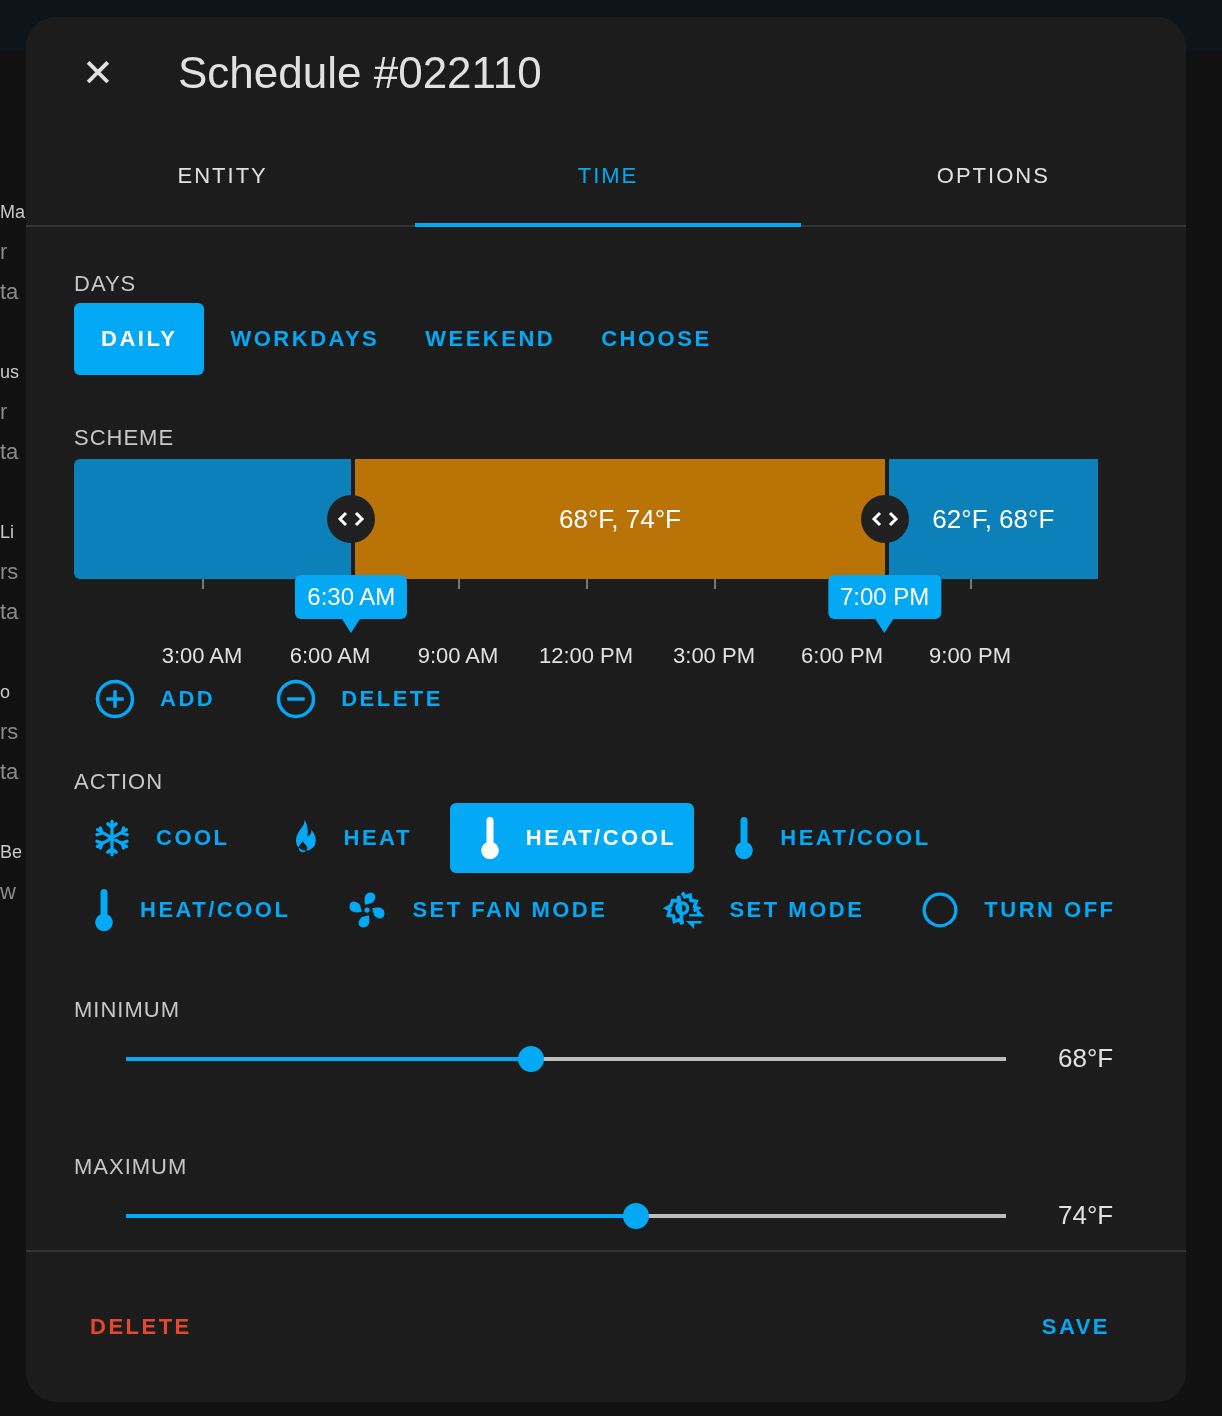 This screenshot has height=1416, width=1222. What do you see at coordinates (305, 339) in the screenshot?
I see `day-option-button: WORKDAYS` at bounding box center [305, 339].